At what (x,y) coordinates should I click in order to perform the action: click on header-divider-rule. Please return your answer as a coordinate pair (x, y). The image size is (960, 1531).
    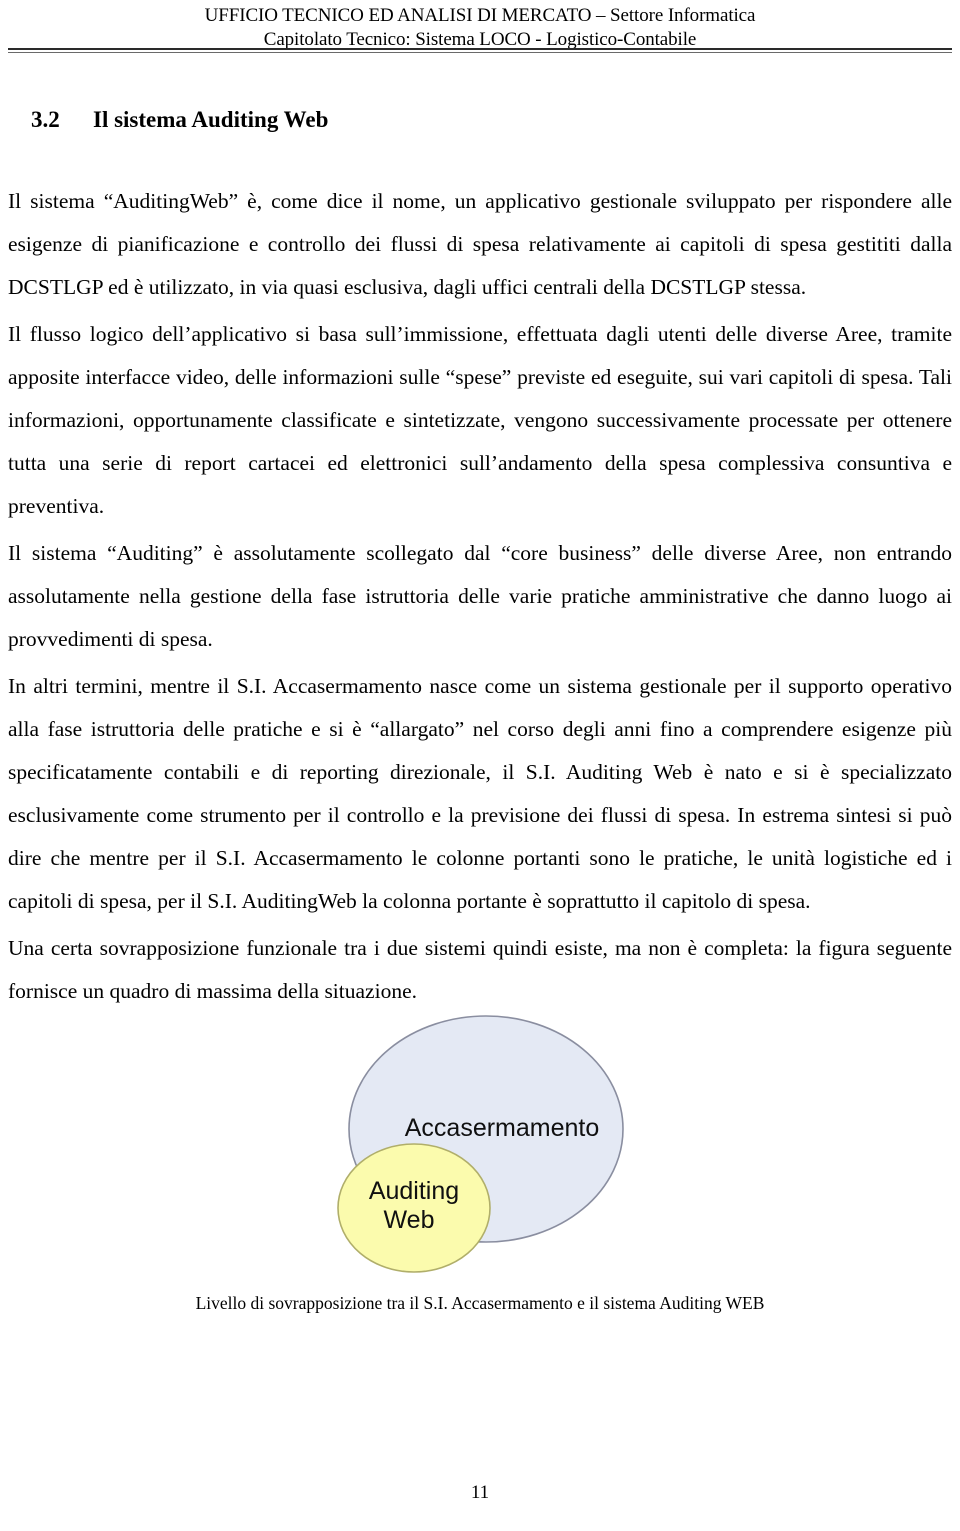
    Looking at the image, I should click on (480, 49).